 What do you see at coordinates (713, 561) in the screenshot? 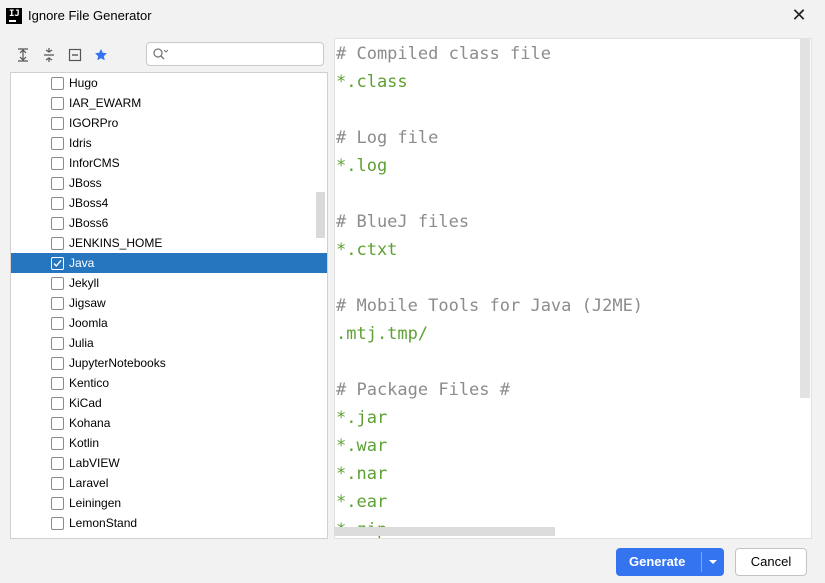
I see `chevron-down-icon` at bounding box center [713, 561].